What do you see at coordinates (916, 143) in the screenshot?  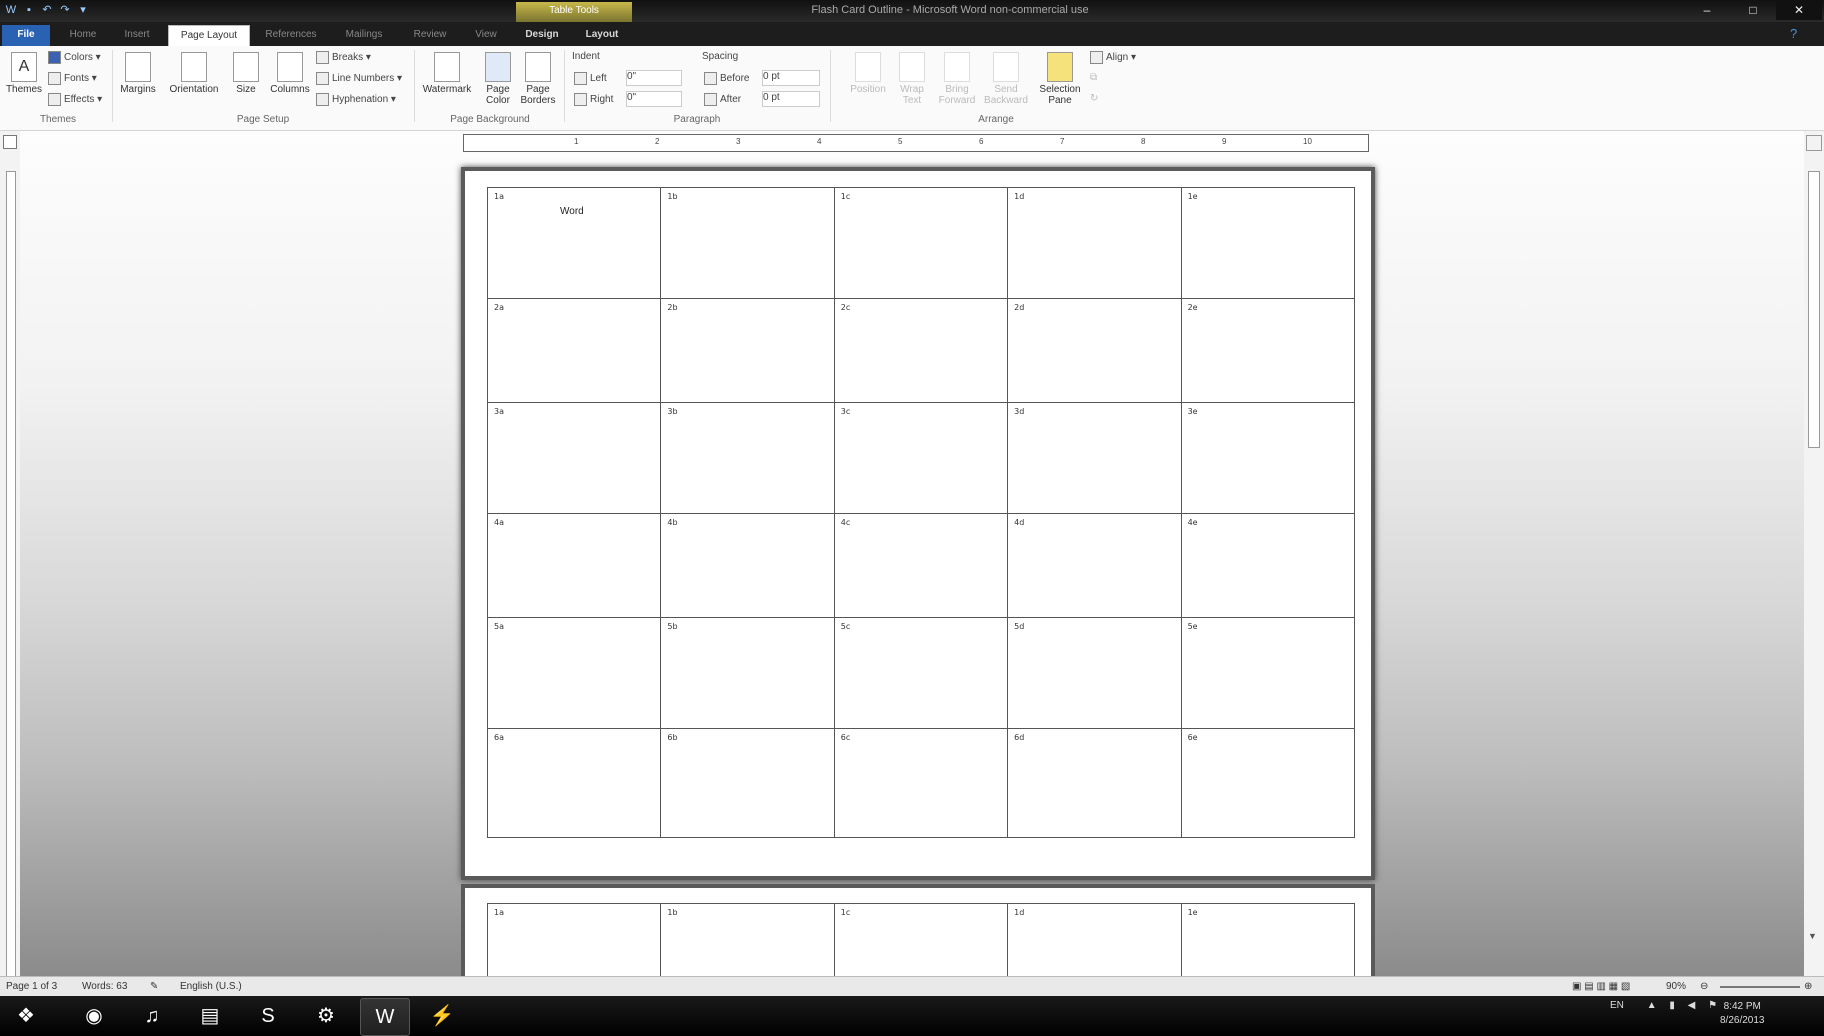 I see `horizontal-ruler: 1 2 3 4 5 6 7 8 9 10` at bounding box center [916, 143].